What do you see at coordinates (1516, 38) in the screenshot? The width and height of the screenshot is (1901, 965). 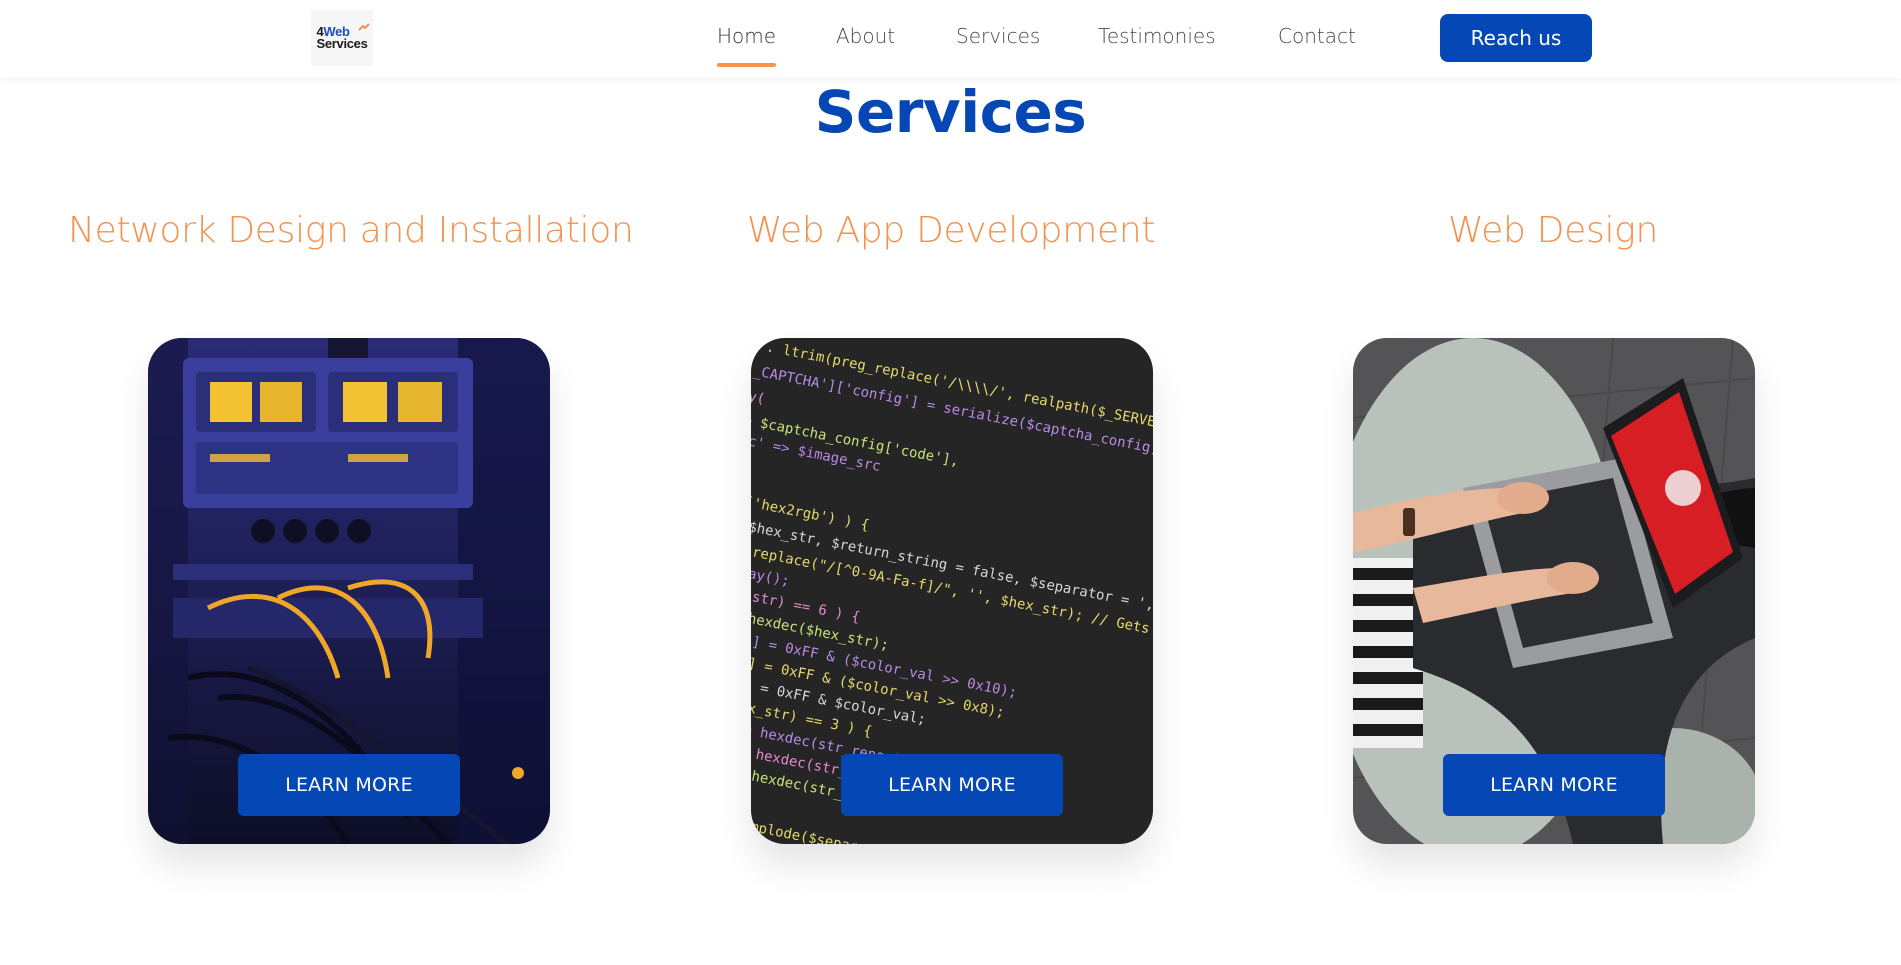 I see `reach-us-button: Reach us` at bounding box center [1516, 38].